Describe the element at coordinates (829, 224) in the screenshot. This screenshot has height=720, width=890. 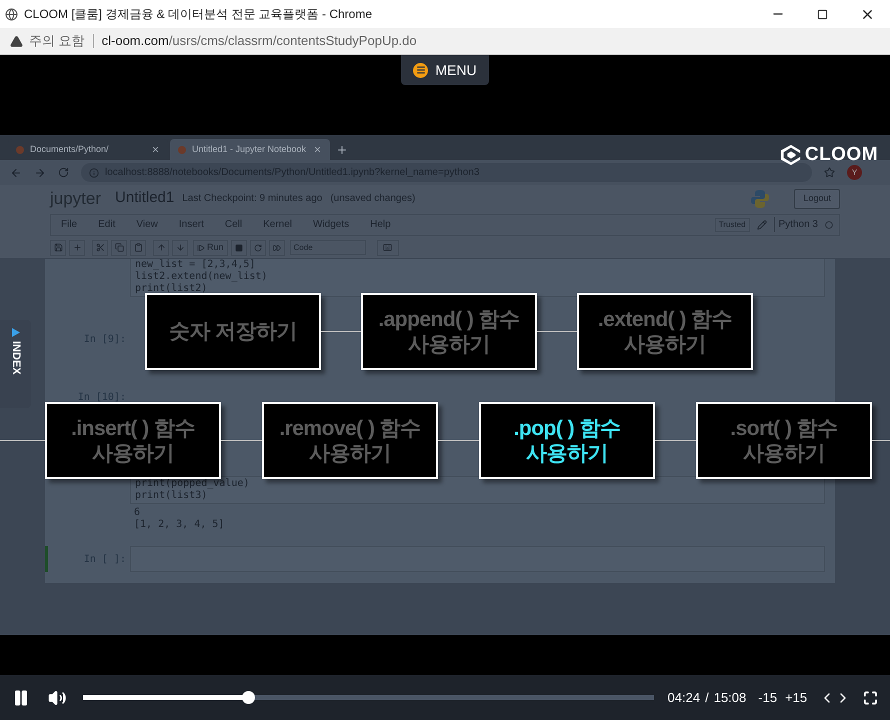
I see `kernel-status-icon` at that location.